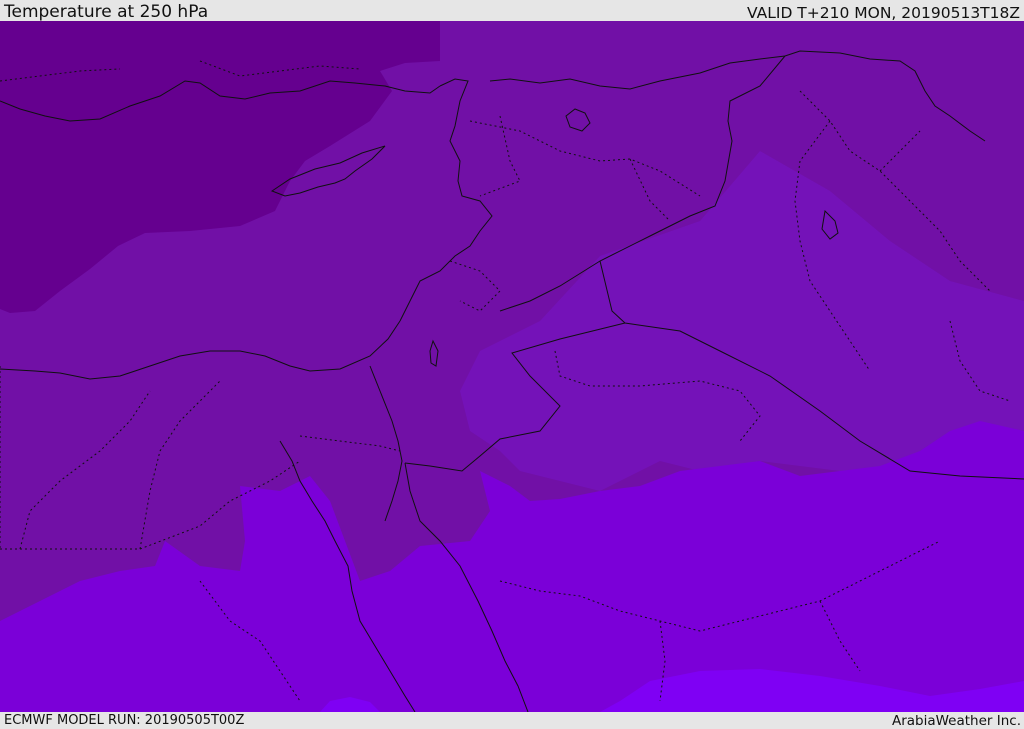 The height and width of the screenshot is (729, 1024). What do you see at coordinates (956, 721) in the screenshot?
I see `credit-label: ArabiaWeather Inc.` at bounding box center [956, 721].